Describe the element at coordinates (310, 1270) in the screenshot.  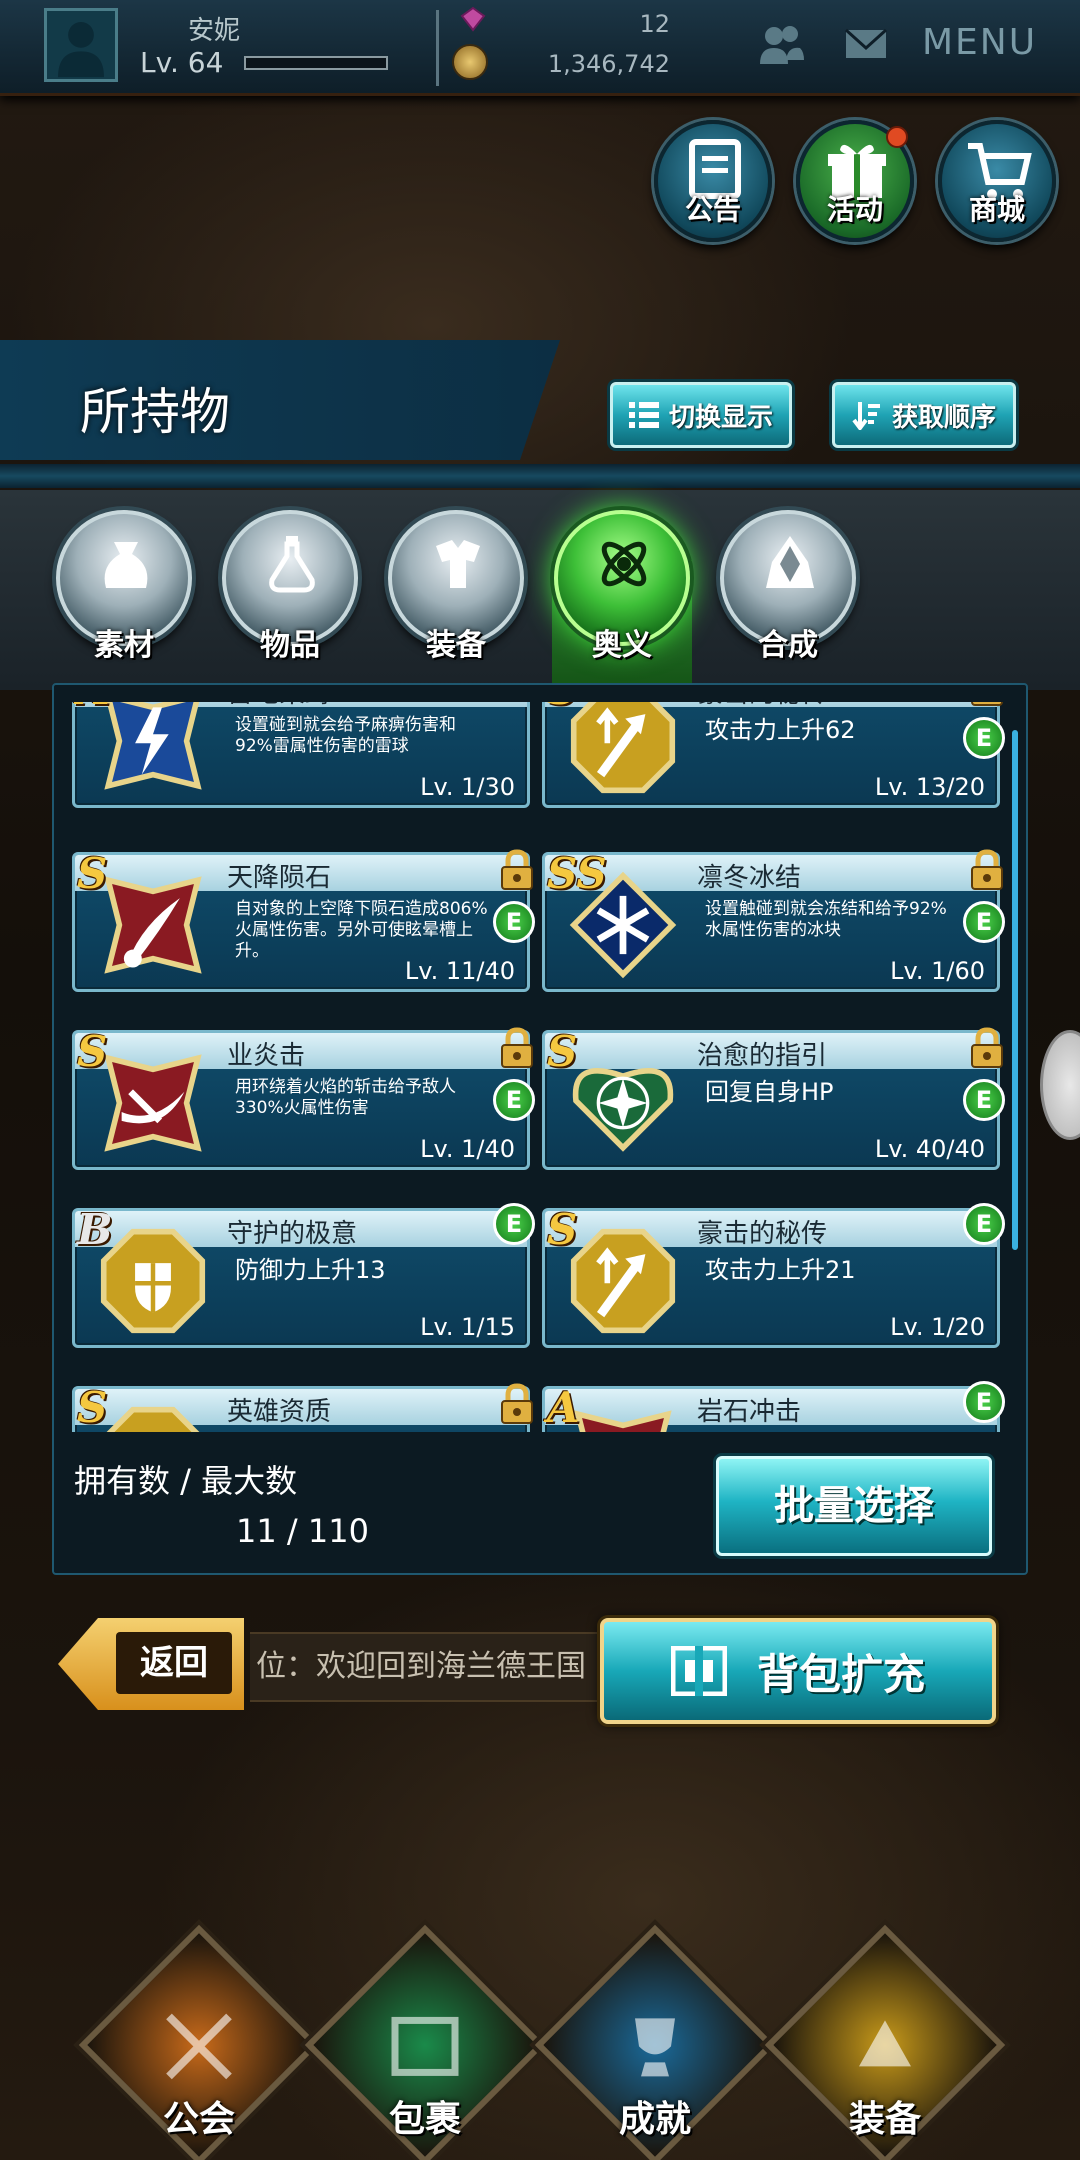
I see `skill-description: 防御力上升13` at that location.